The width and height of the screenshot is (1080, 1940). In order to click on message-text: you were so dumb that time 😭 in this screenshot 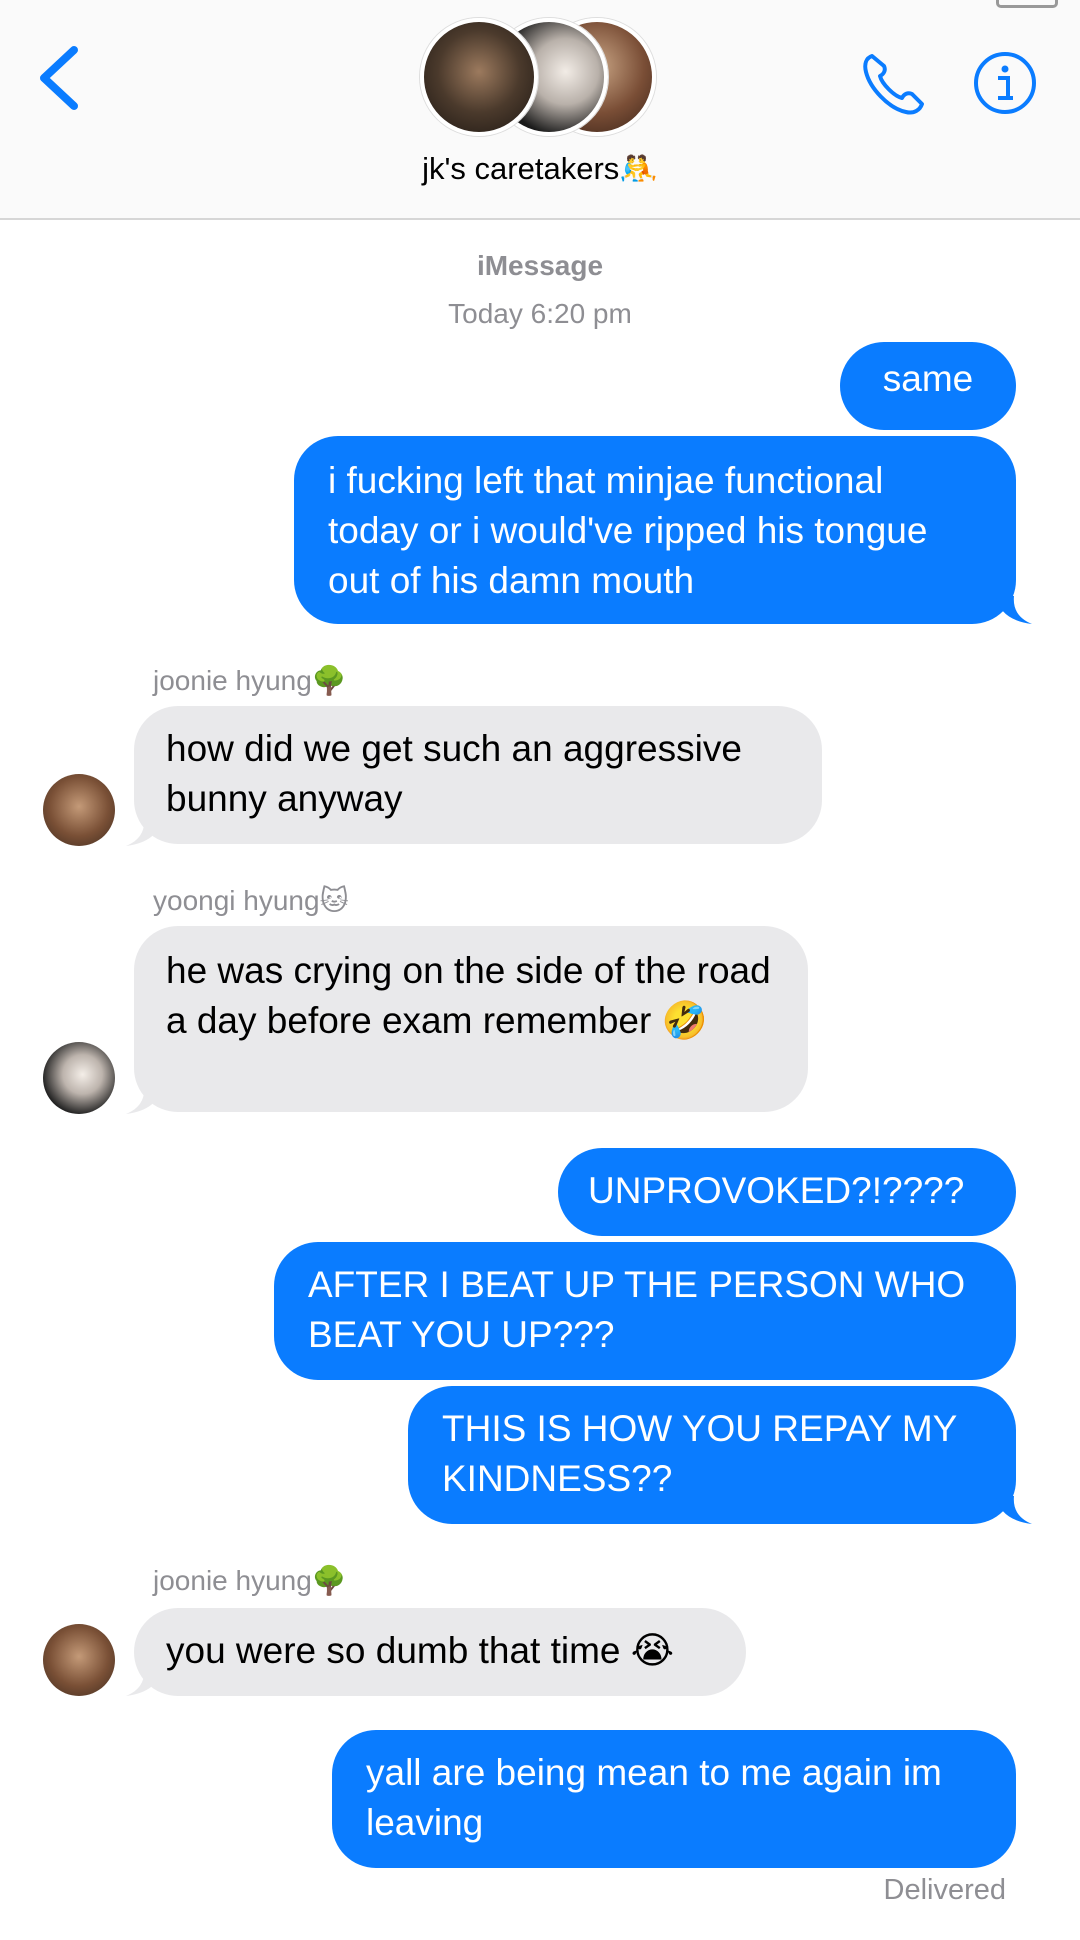, I will do `click(420, 1650)`.